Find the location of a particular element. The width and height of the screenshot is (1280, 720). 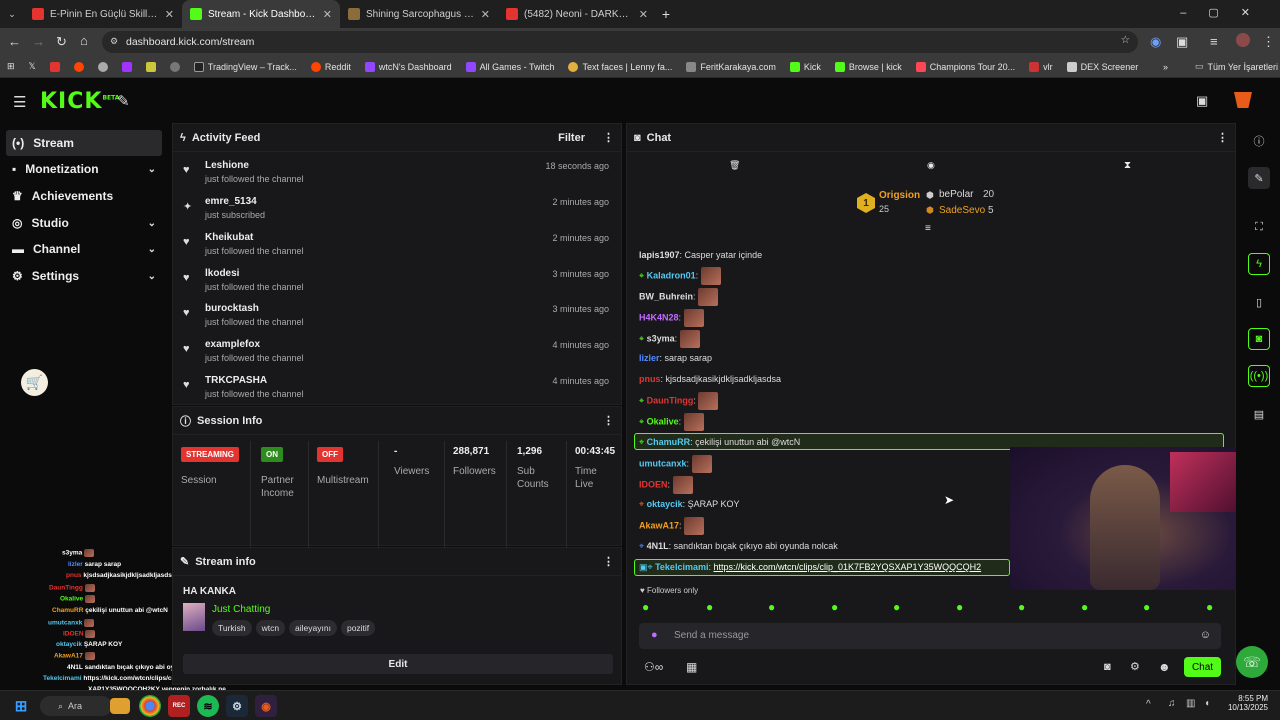

game-icon is located at coordinates (151, 66).